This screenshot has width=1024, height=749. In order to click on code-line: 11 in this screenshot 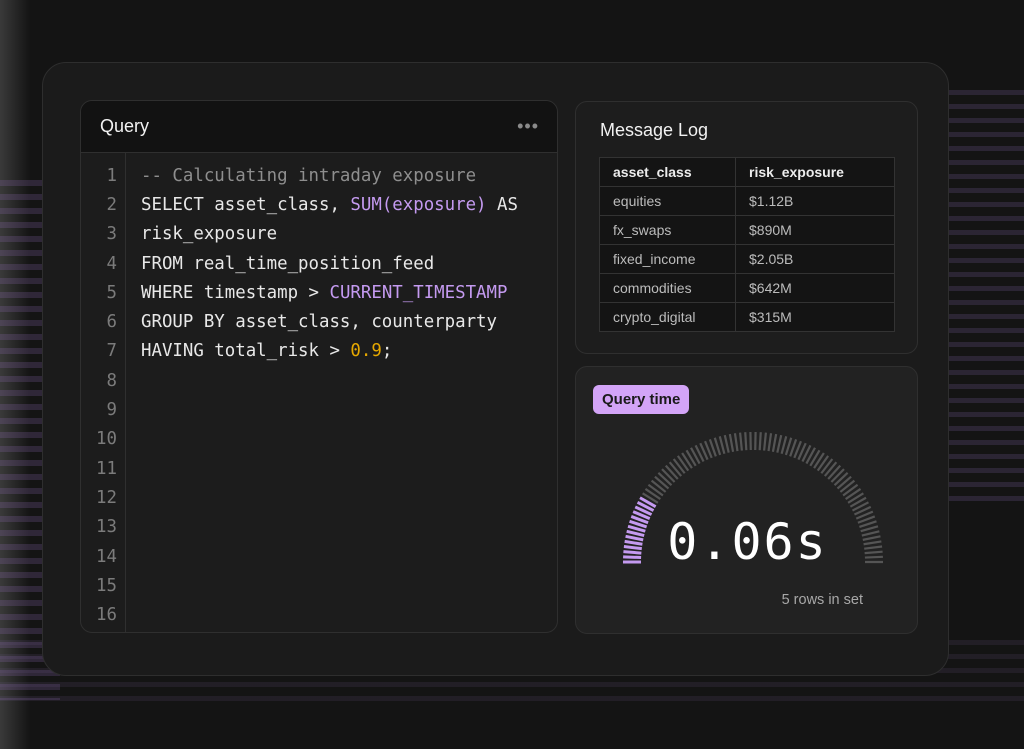, I will do `click(319, 468)`.